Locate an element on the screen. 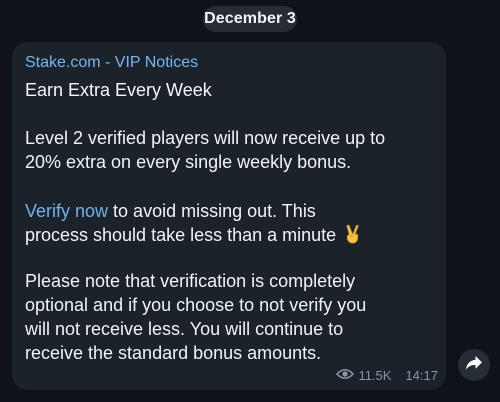  message-time: 14:17 is located at coordinates (421, 375).